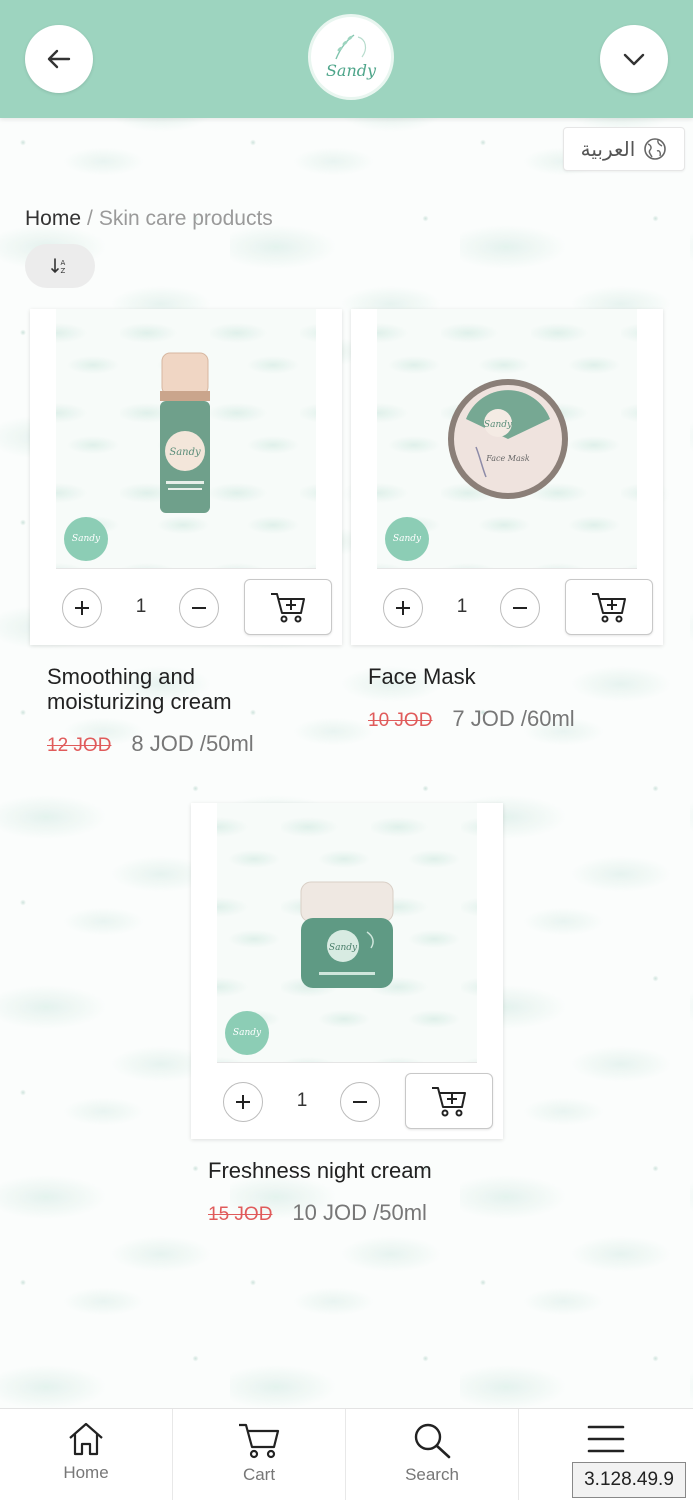  I want to click on product-name: Face Mask, so click(513, 676).